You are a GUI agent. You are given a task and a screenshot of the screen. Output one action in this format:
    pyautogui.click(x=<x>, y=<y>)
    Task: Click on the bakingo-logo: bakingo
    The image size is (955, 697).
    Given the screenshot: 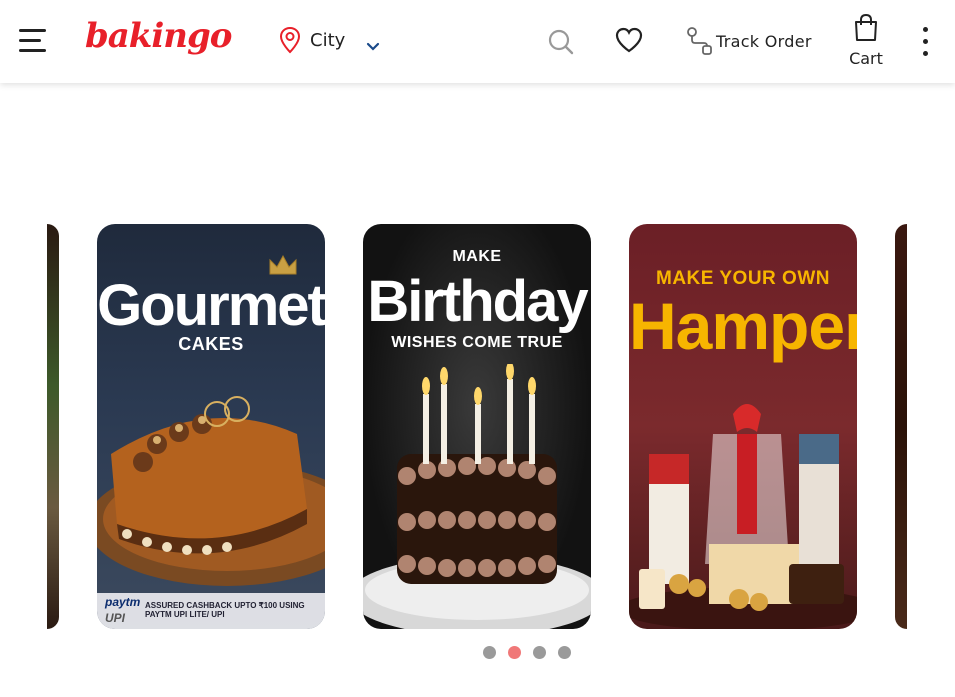 What is the action you would take?
    pyautogui.click(x=158, y=36)
    